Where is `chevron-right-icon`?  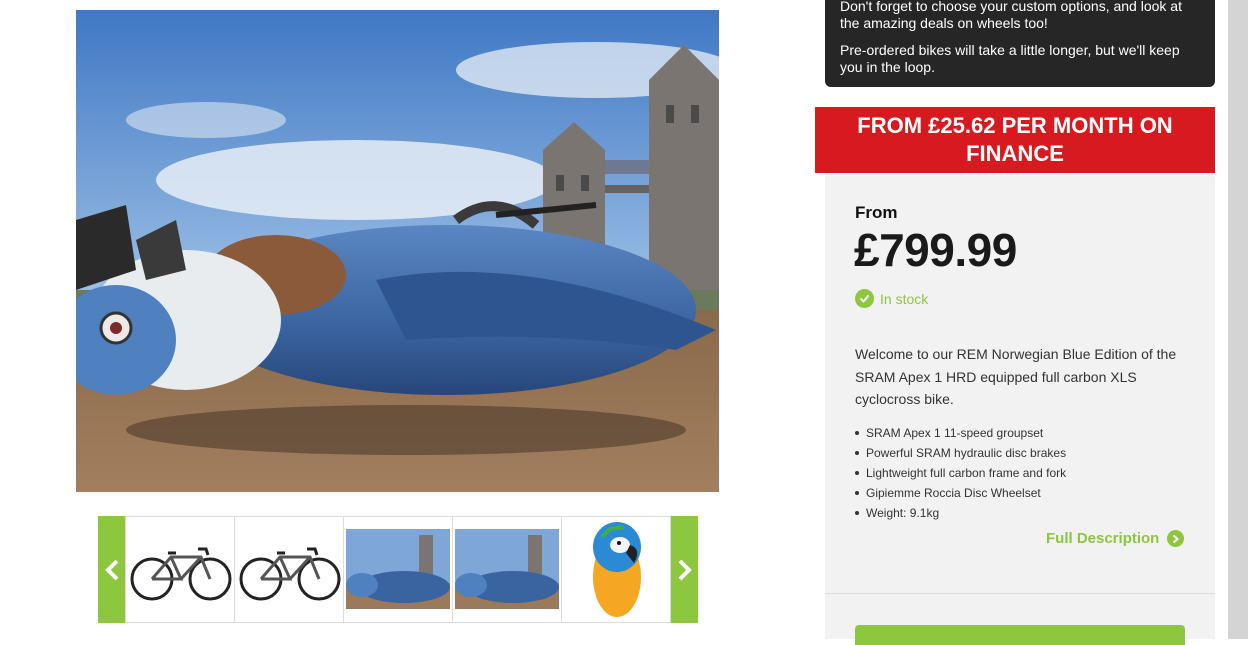
chevron-right-icon is located at coordinates (685, 569).